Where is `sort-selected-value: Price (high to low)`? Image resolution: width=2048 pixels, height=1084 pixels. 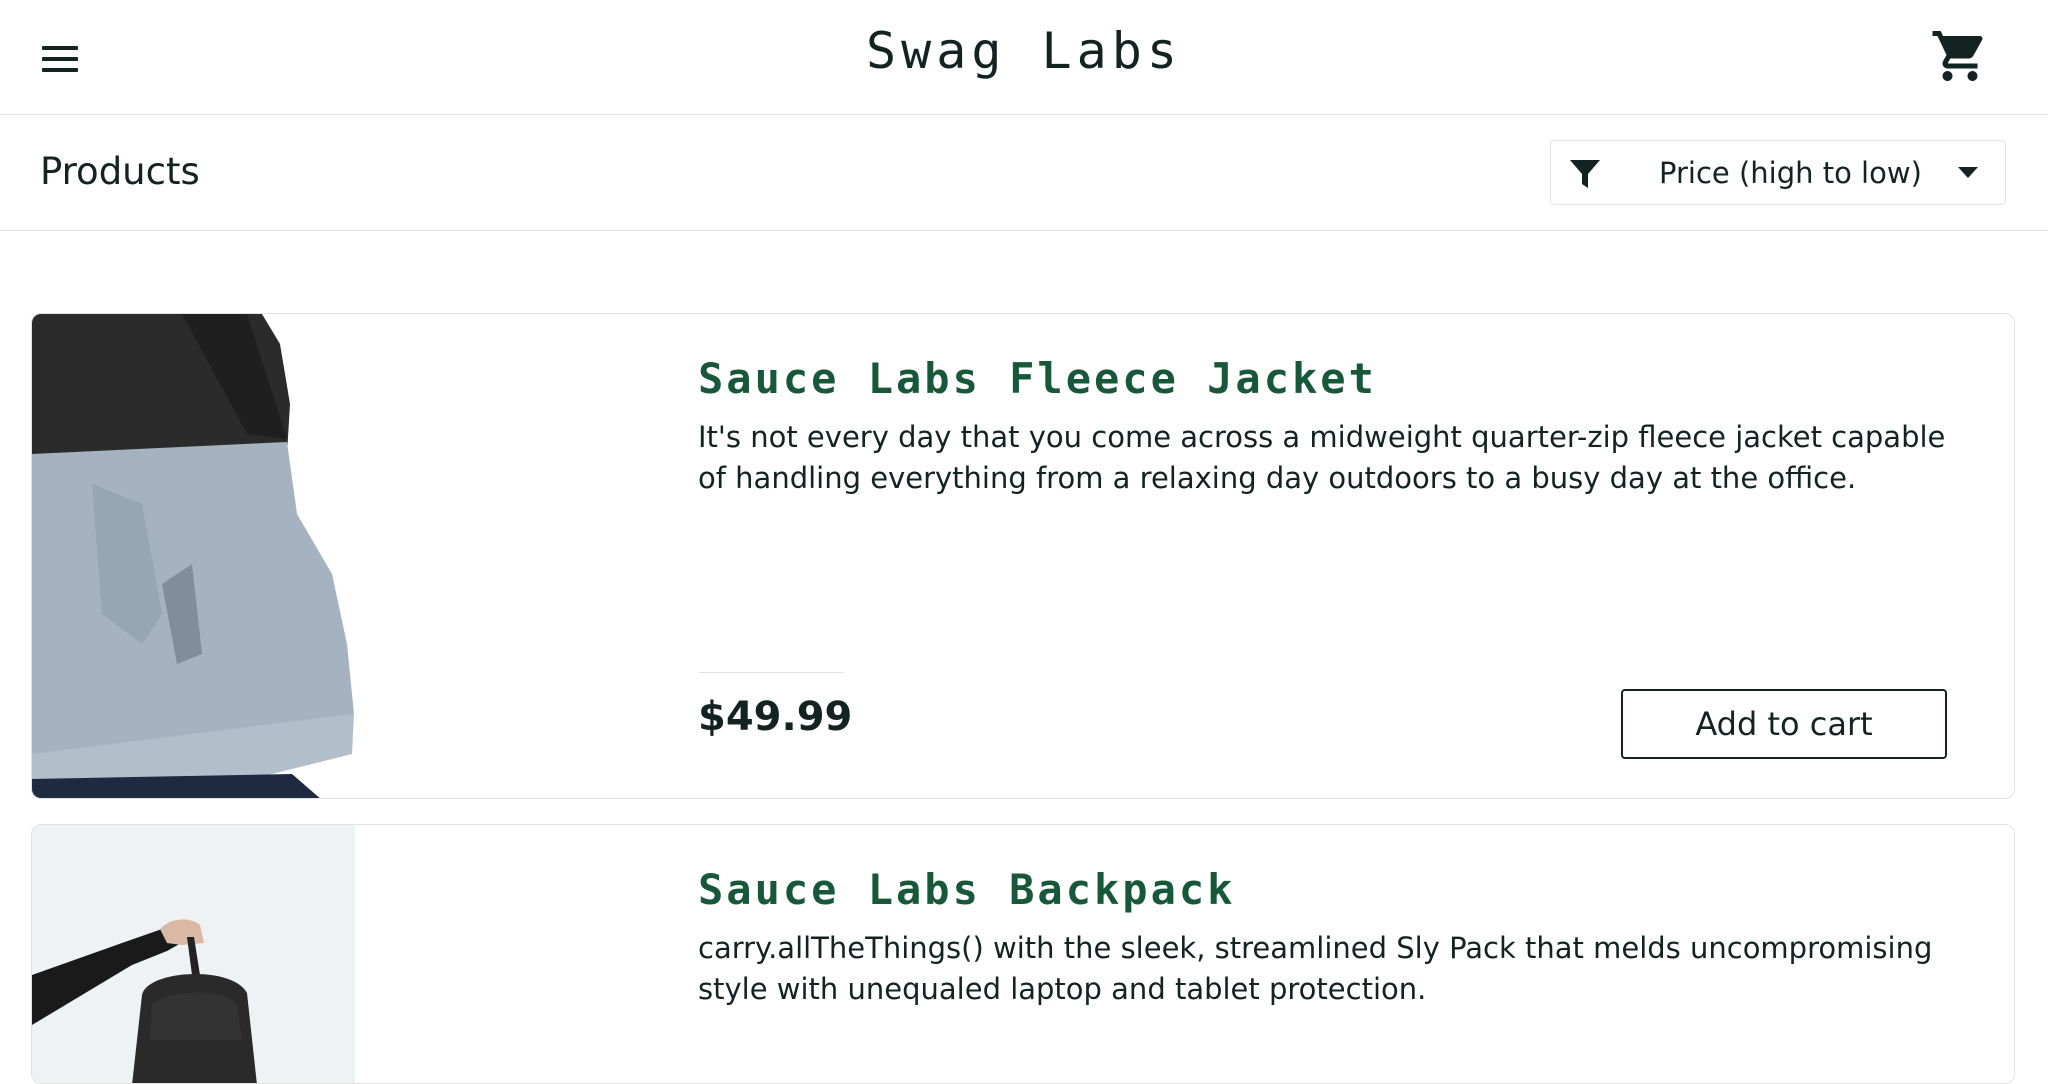 sort-selected-value: Price (high to low) is located at coordinates (1790, 173).